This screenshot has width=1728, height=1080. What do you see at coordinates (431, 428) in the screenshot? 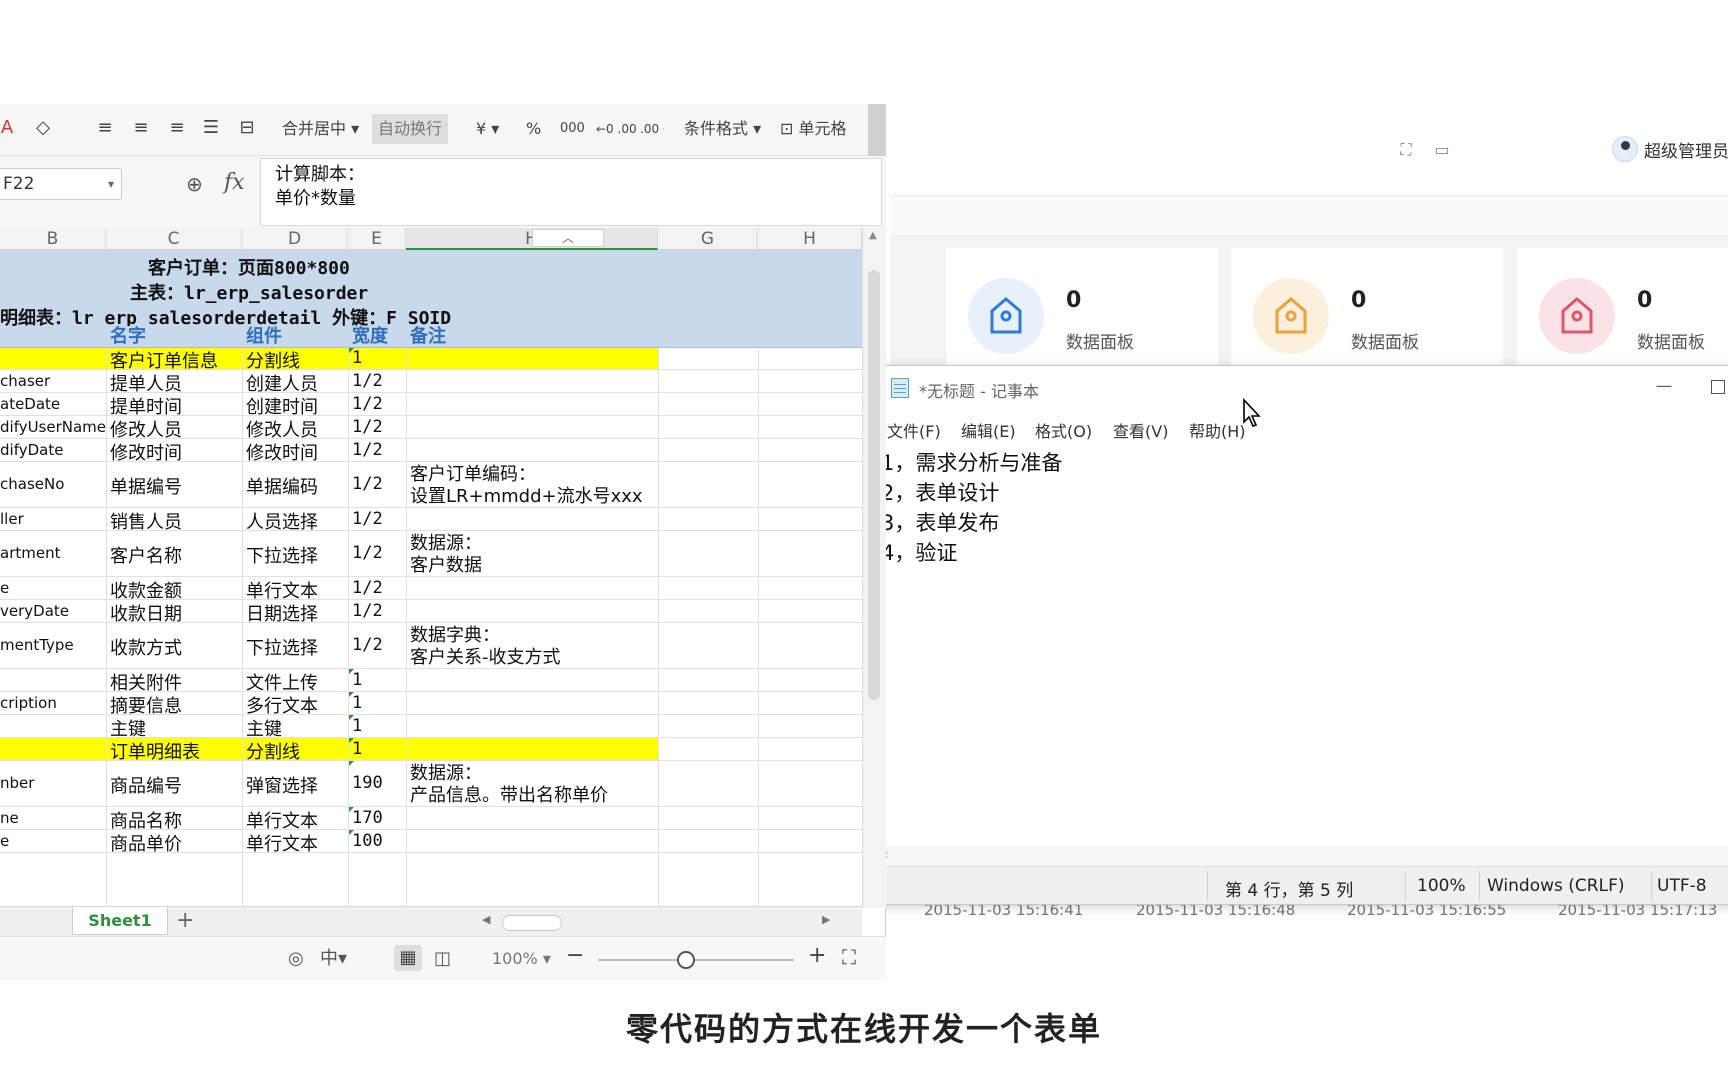
I see `table-row: difyUserName 修改人员 修改人员 1/2` at bounding box center [431, 428].